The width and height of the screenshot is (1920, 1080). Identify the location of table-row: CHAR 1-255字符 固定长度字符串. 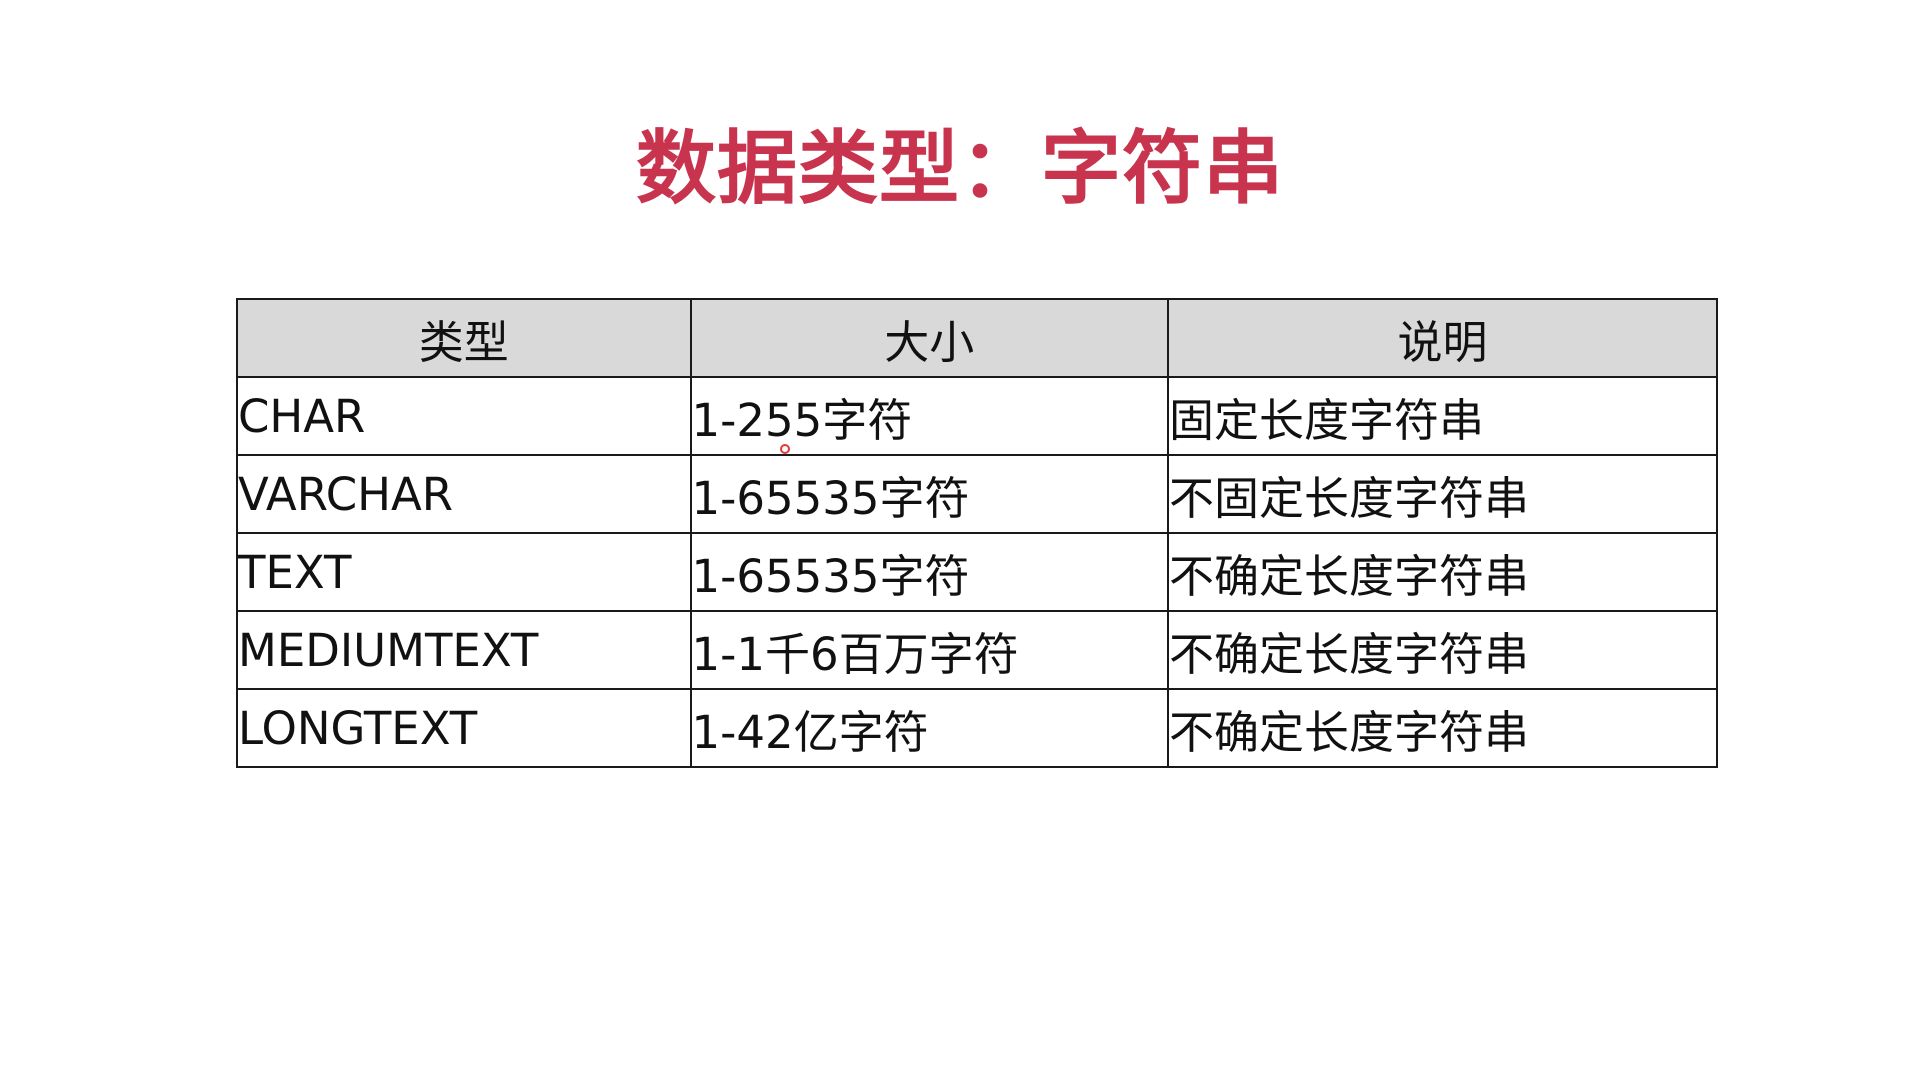
(977, 416).